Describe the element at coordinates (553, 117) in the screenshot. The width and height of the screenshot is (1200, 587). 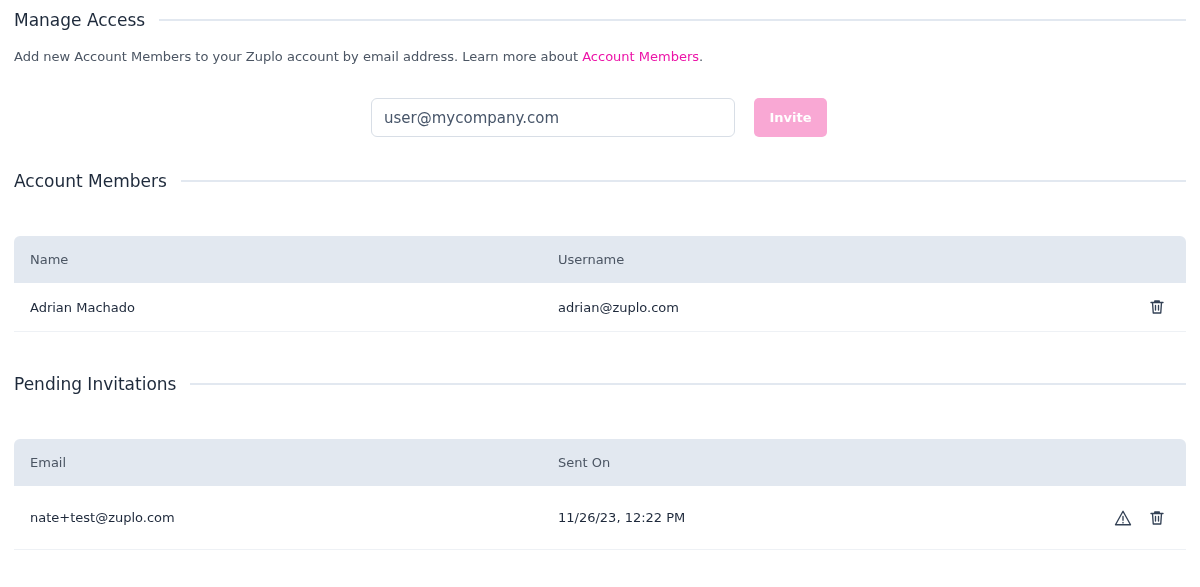
I see `email-field: user@mycompany.com` at that location.